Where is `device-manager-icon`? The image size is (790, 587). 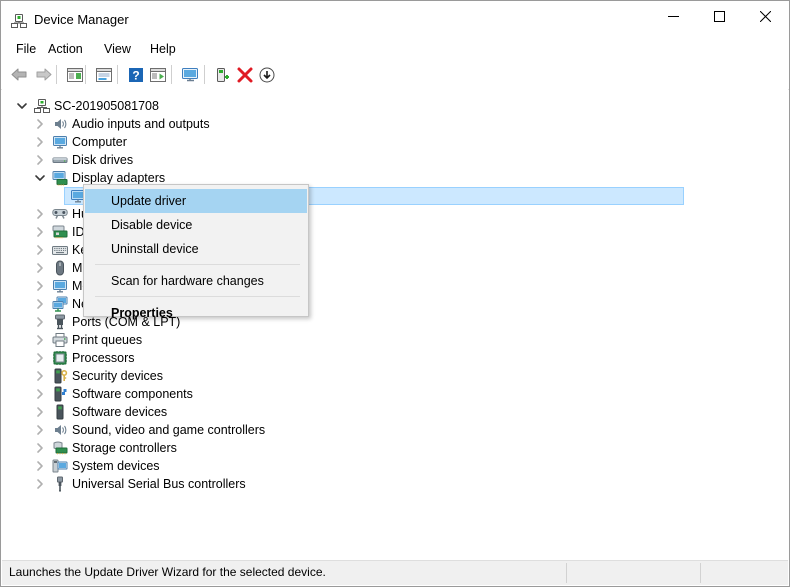 device-manager-icon is located at coordinates (19, 21).